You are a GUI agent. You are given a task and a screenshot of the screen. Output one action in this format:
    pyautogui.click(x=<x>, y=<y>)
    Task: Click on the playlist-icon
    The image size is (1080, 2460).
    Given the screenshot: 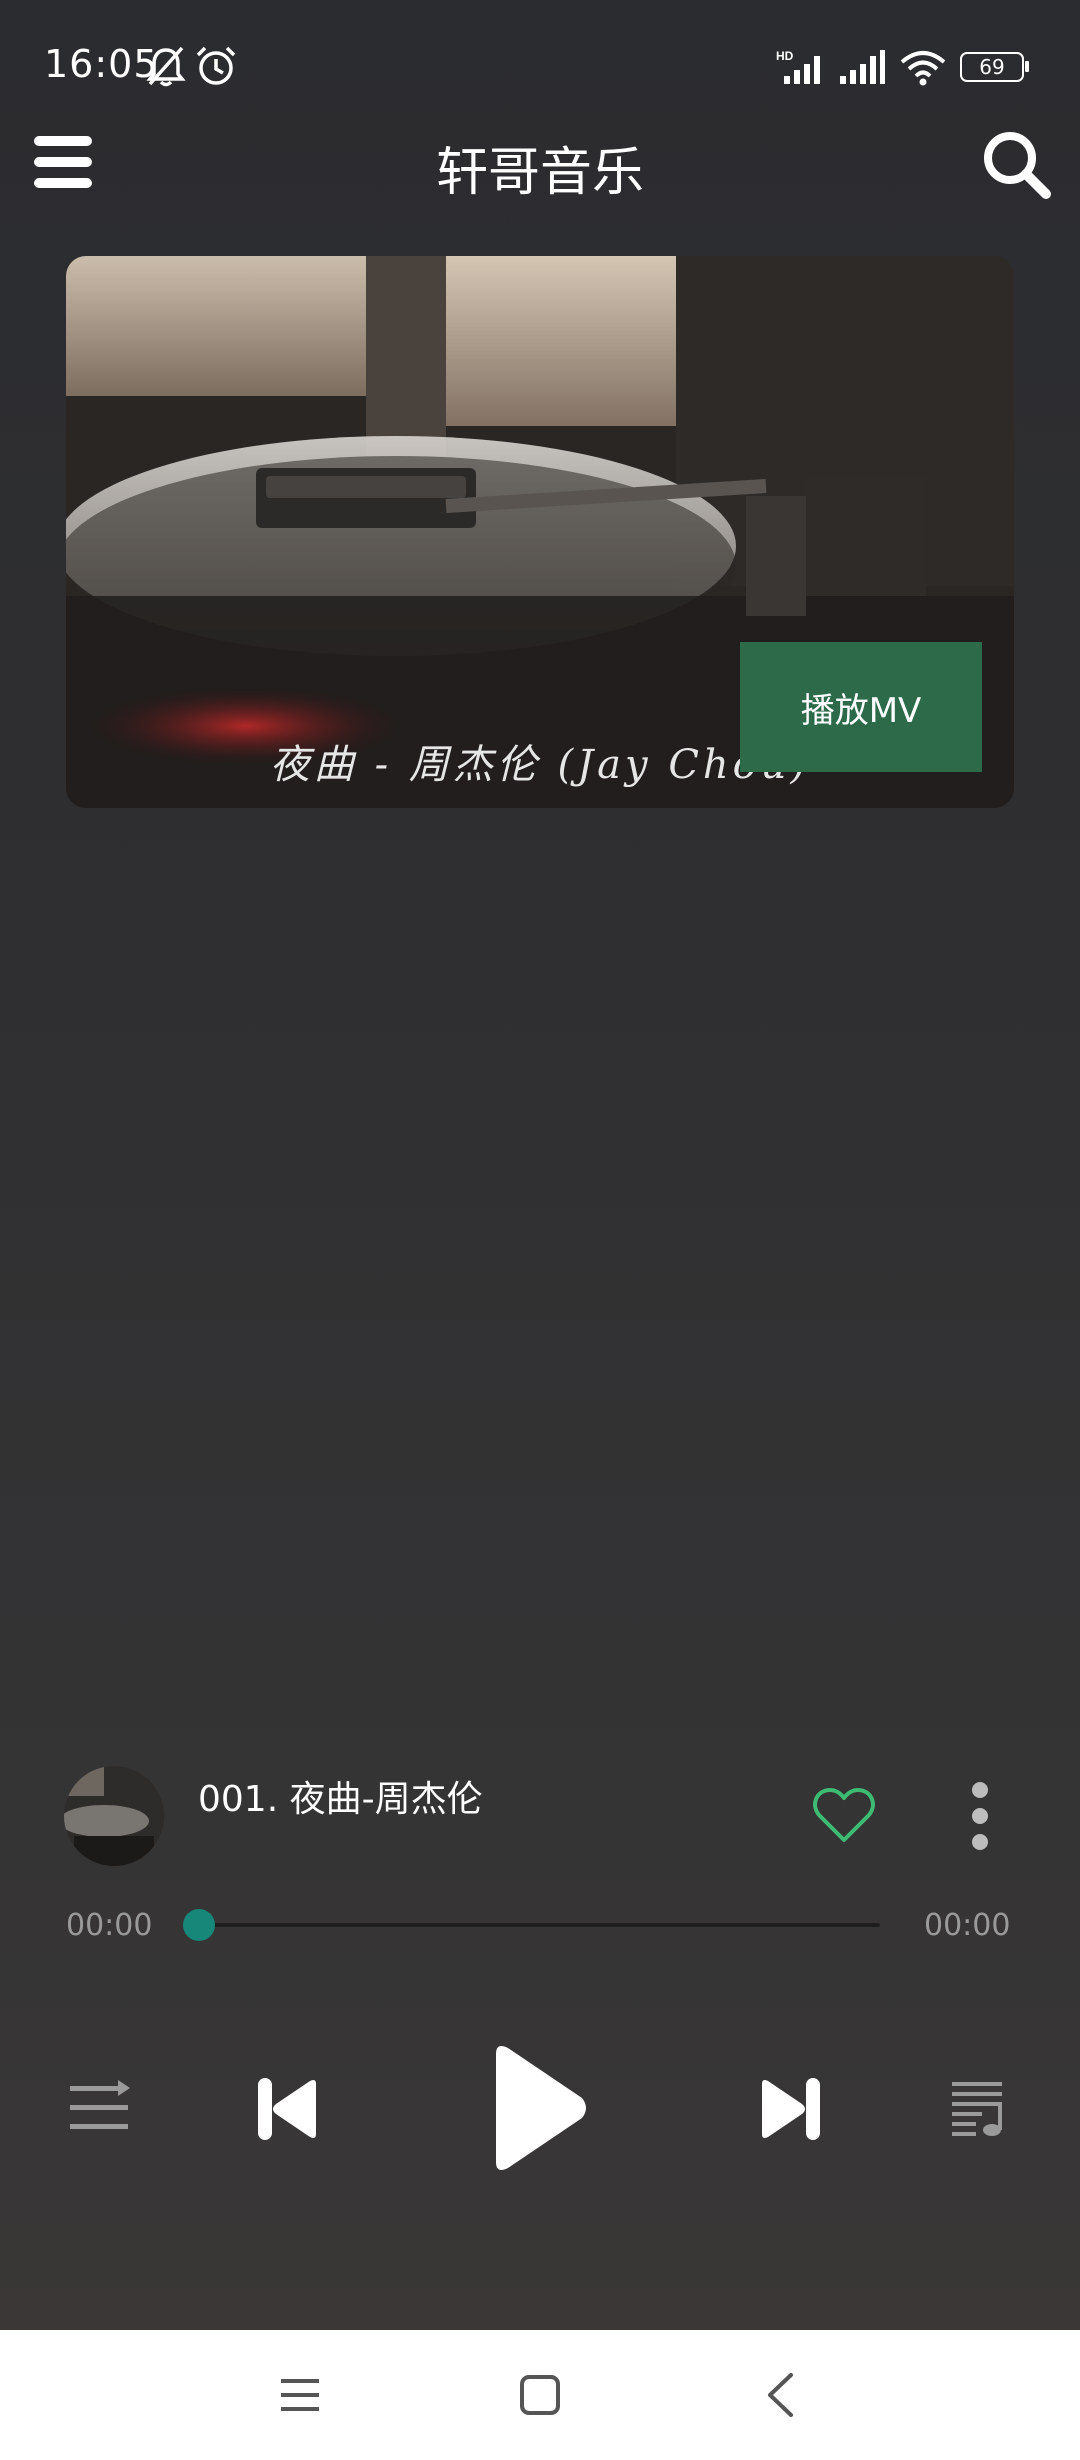 What is the action you would take?
    pyautogui.click(x=977, y=2109)
    